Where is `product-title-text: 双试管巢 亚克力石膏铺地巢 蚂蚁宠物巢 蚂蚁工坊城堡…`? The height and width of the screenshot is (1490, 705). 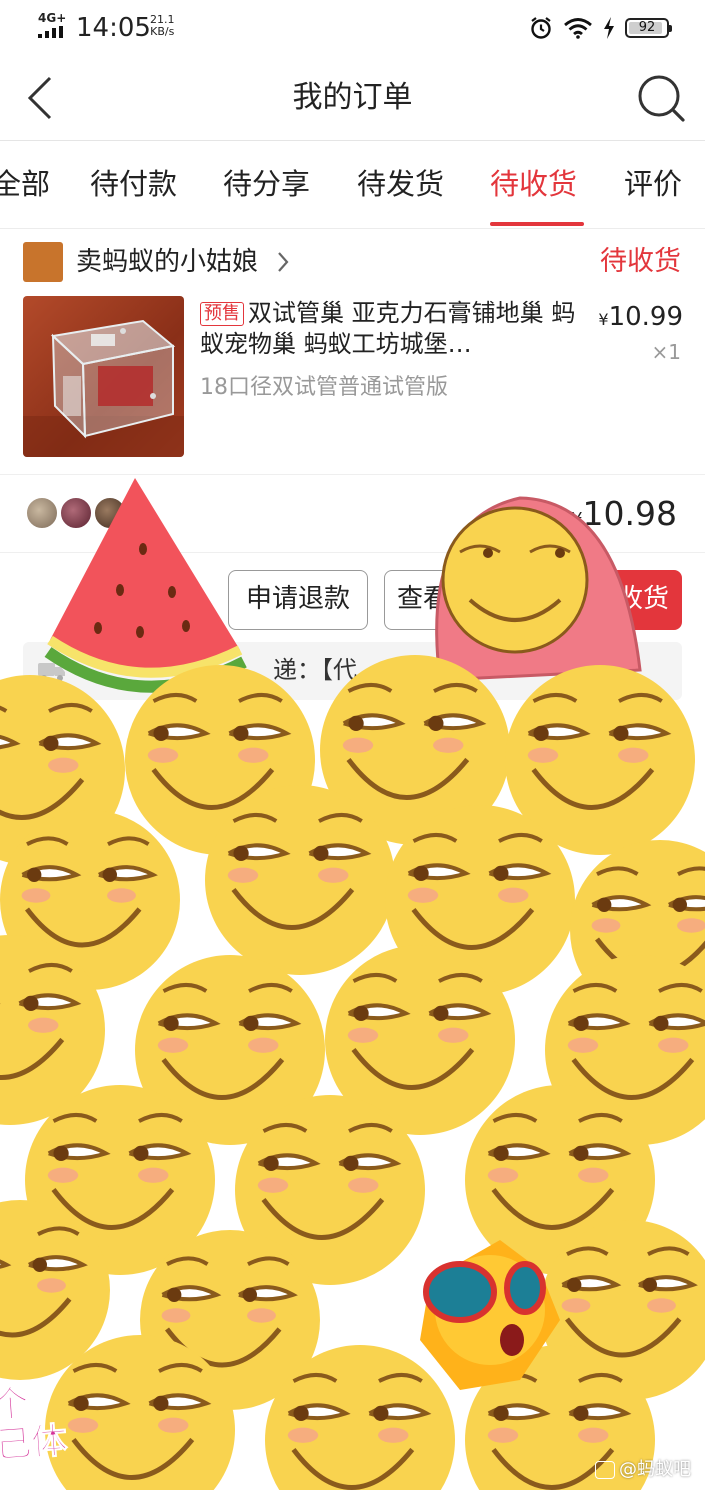 product-title-text: 双试管巢 亚克力石膏铺地巢 蚂蚁宠物巢 蚂蚁工坊城堡… is located at coordinates (388, 328).